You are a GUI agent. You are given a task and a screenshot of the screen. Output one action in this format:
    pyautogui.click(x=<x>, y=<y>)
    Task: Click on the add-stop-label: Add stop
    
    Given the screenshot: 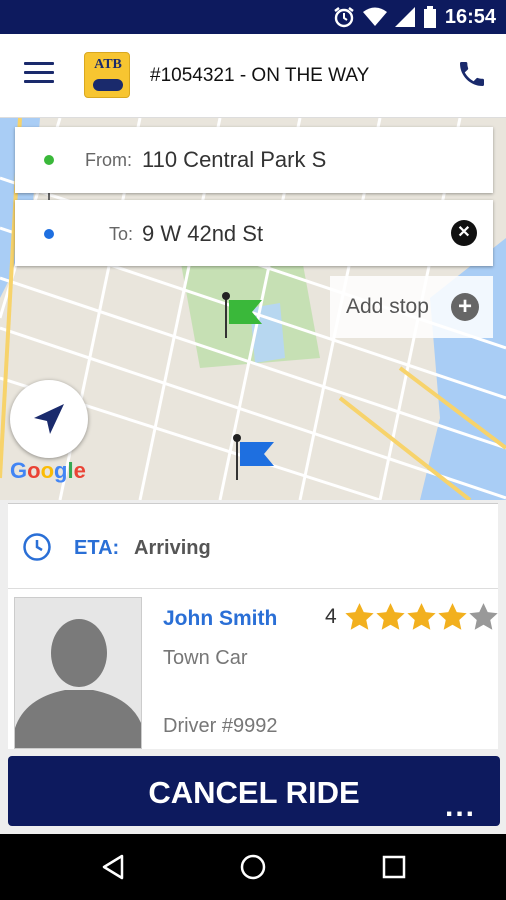 What is the action you would take?
    pyautogui.click(x=387, y=306)
    